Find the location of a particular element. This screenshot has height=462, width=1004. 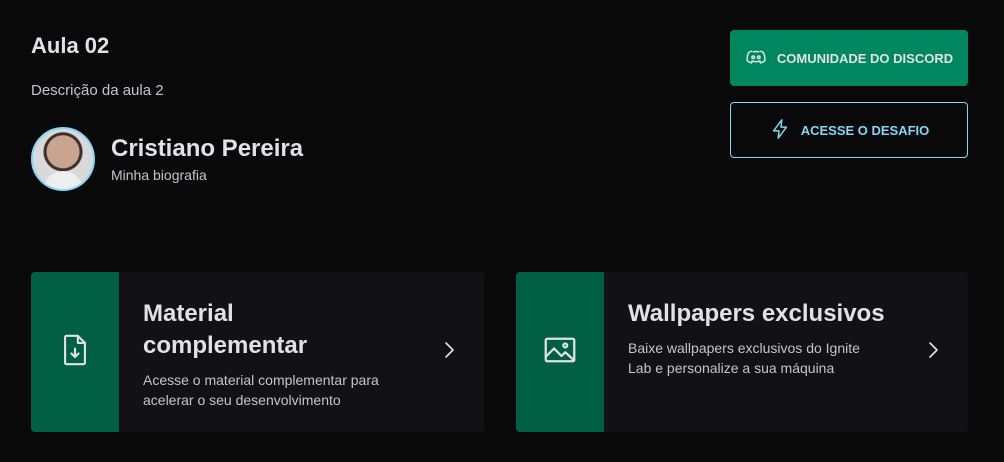

lightning-icon is located at coordinates (785, 130).